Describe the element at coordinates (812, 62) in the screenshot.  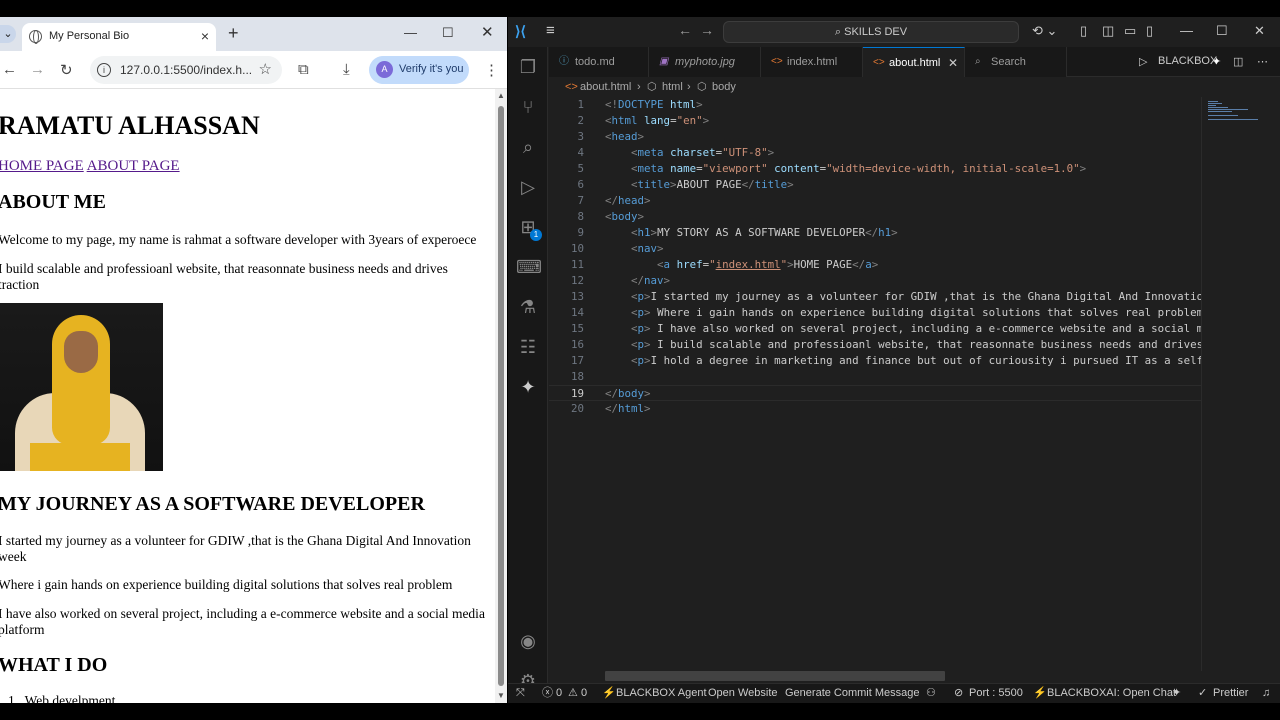
I see `tab-index-html: <> index.html` at that location.